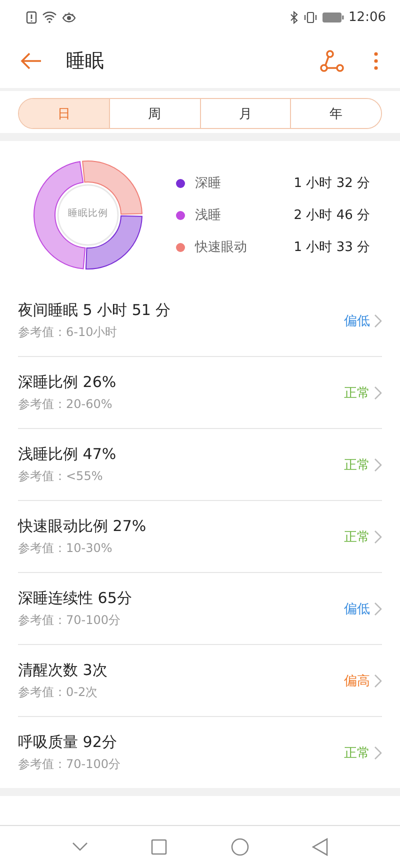 Image resolution: width=400 pixels, height=867 pixels. What do you see at coordinates (68, 332) in the screenshot?
I see `reference-value: 参考值：6-10小时` at bounding box center [68, 332].